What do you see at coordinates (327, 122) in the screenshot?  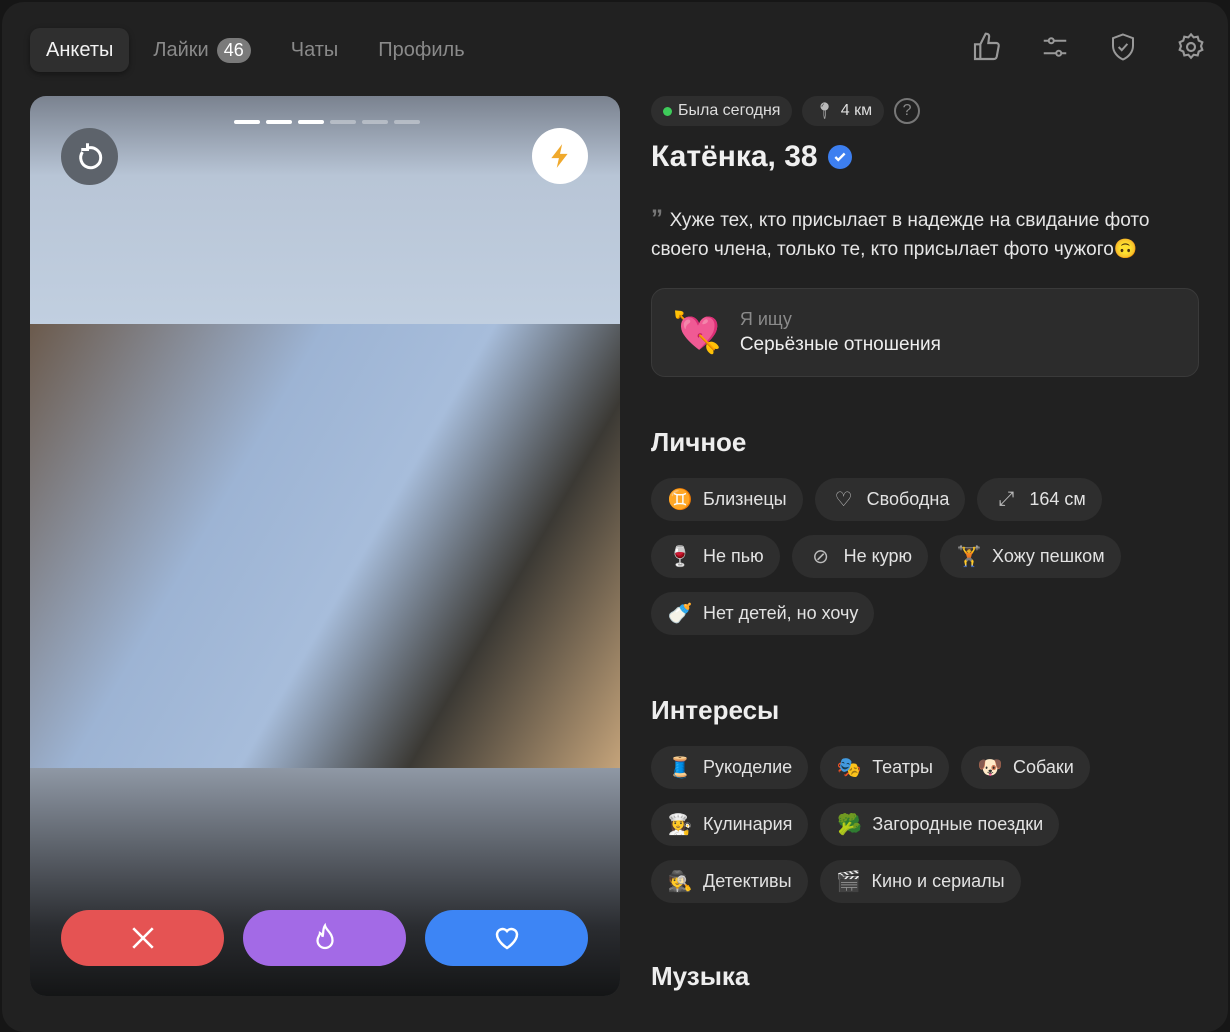 I see `photo-progress` at bounding box center [327, 122].